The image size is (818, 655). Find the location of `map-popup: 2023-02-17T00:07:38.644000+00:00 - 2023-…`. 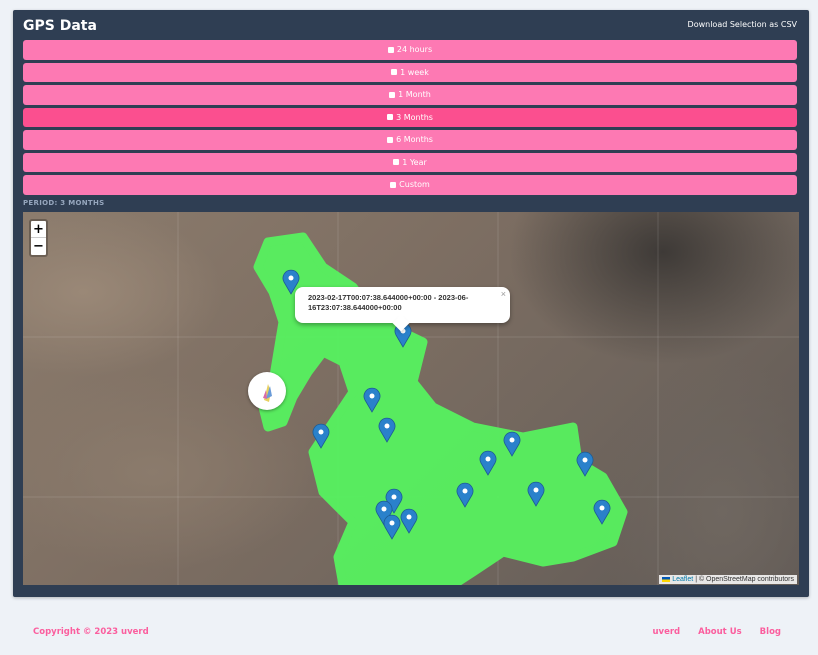

map-popup: 2023-02-17T00:07:38.644000+00:00 - 2023-… is located at coordinates (402, 309).